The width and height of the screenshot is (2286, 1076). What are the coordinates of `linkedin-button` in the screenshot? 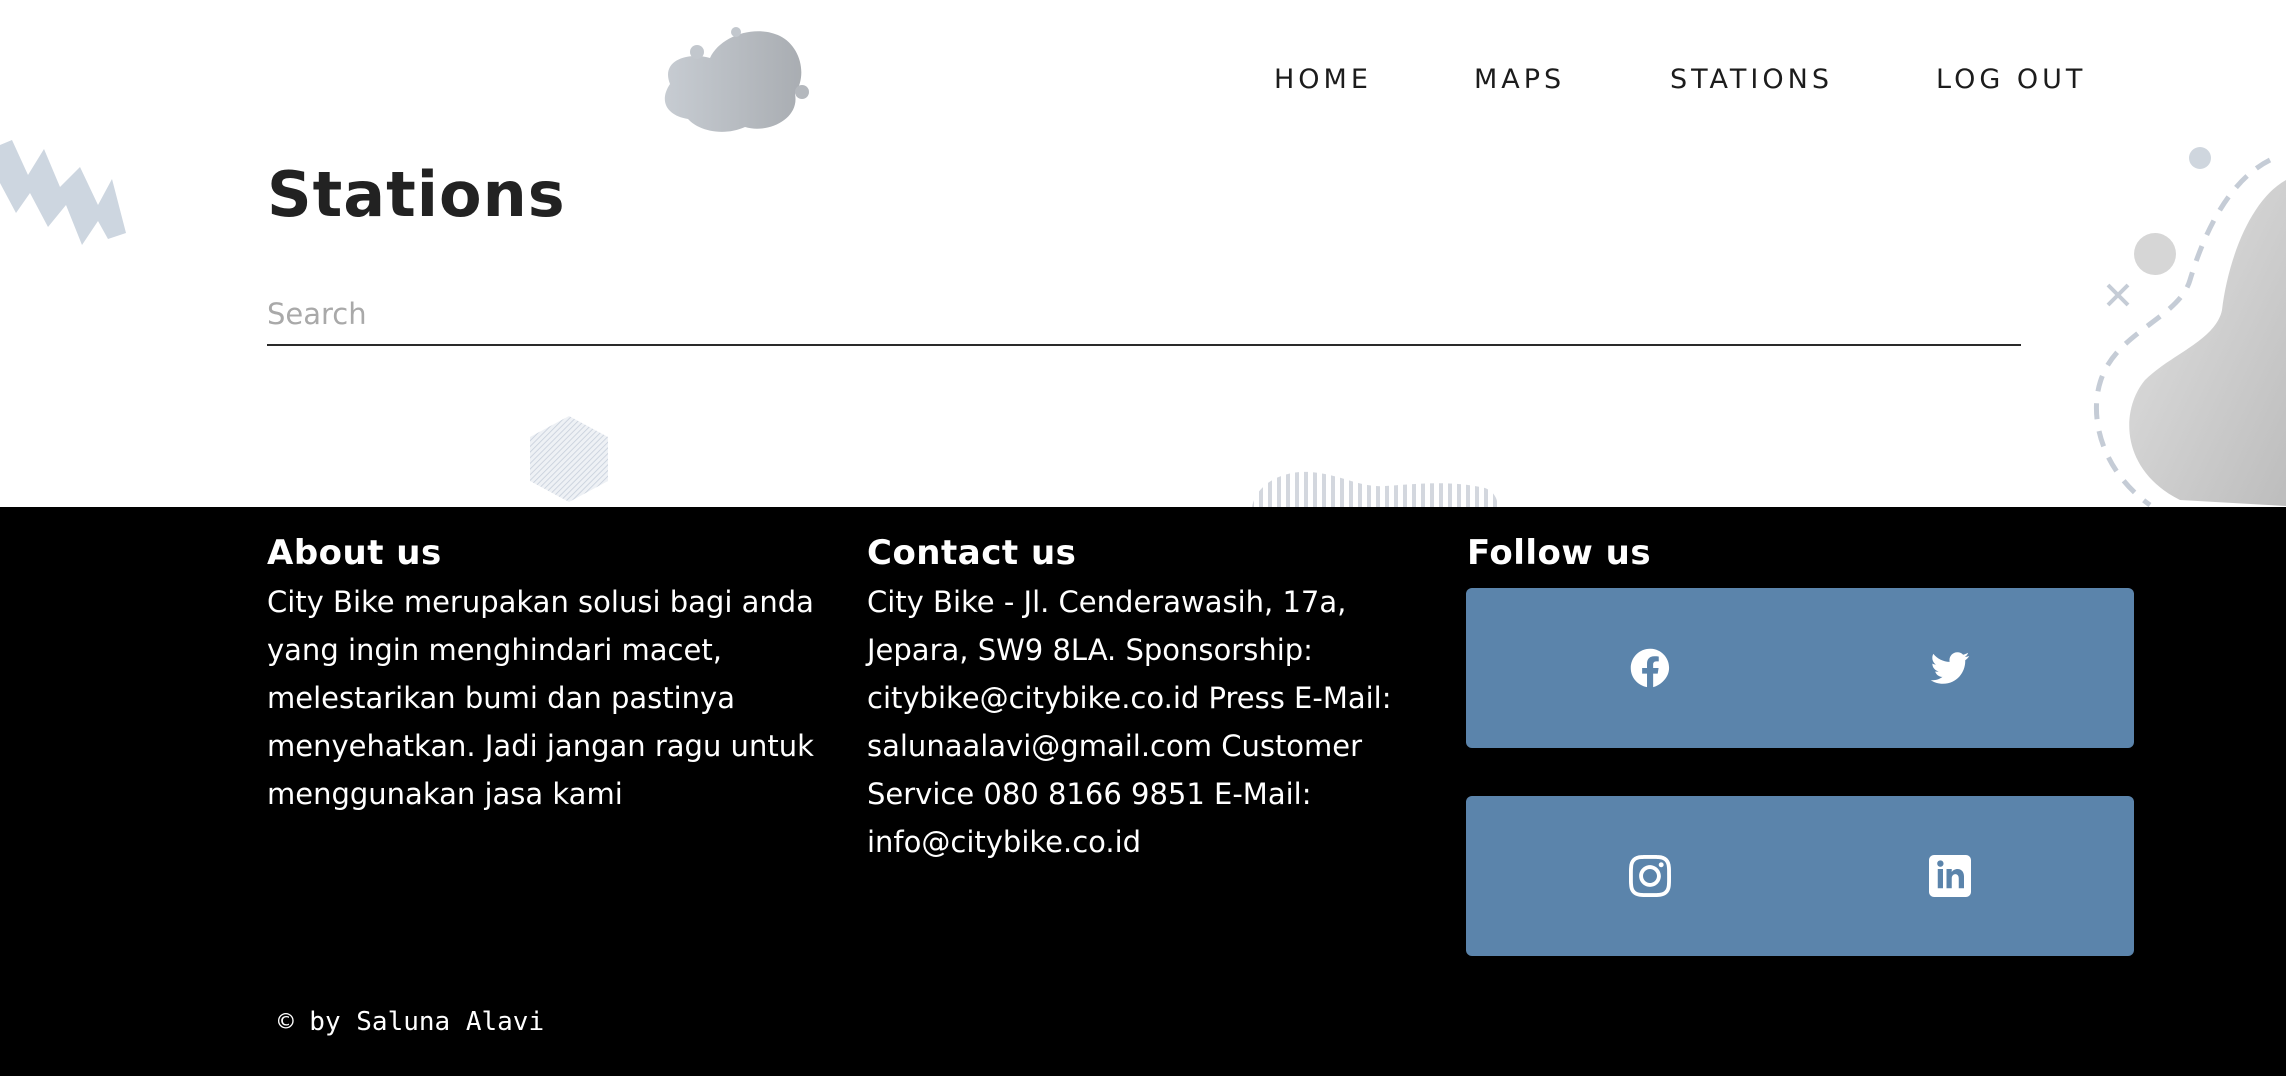 It's located at (1950, 876).